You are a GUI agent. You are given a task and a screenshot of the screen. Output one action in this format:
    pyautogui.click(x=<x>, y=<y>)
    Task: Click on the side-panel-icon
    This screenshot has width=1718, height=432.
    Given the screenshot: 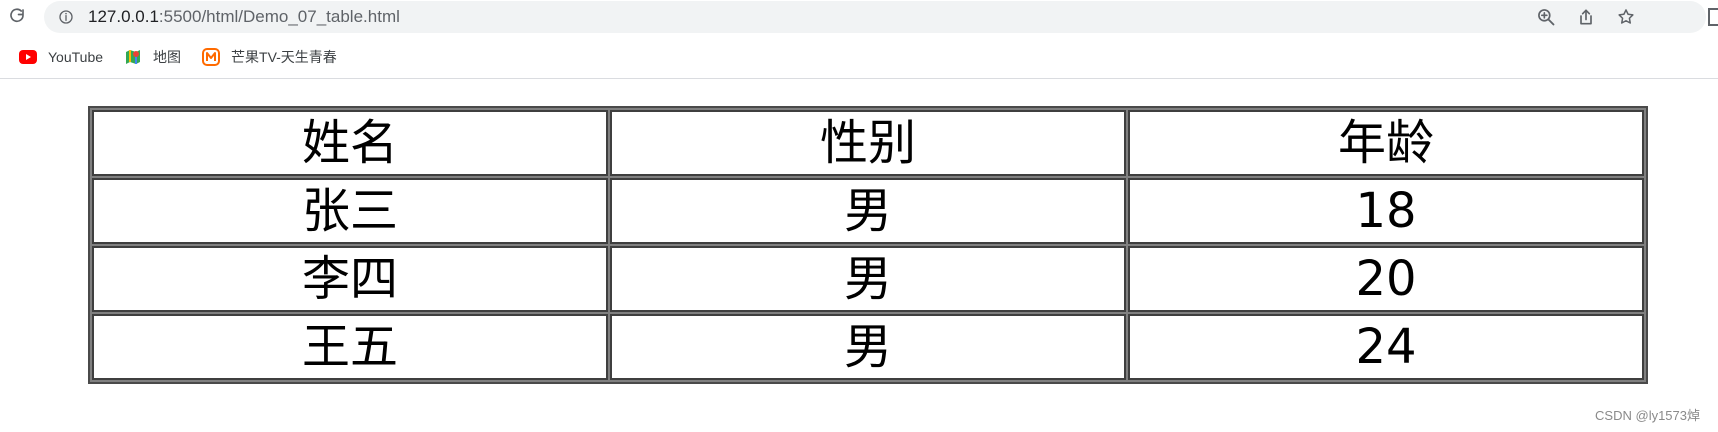 What is the action you would take?
    pyautogui.click(x=1713, y=17)
    